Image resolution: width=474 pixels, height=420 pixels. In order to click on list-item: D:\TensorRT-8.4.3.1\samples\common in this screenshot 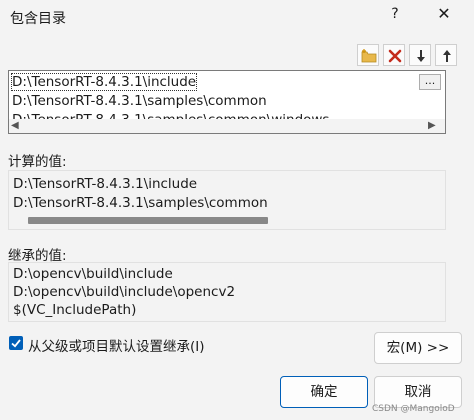, I will do `click(139, 101)`.